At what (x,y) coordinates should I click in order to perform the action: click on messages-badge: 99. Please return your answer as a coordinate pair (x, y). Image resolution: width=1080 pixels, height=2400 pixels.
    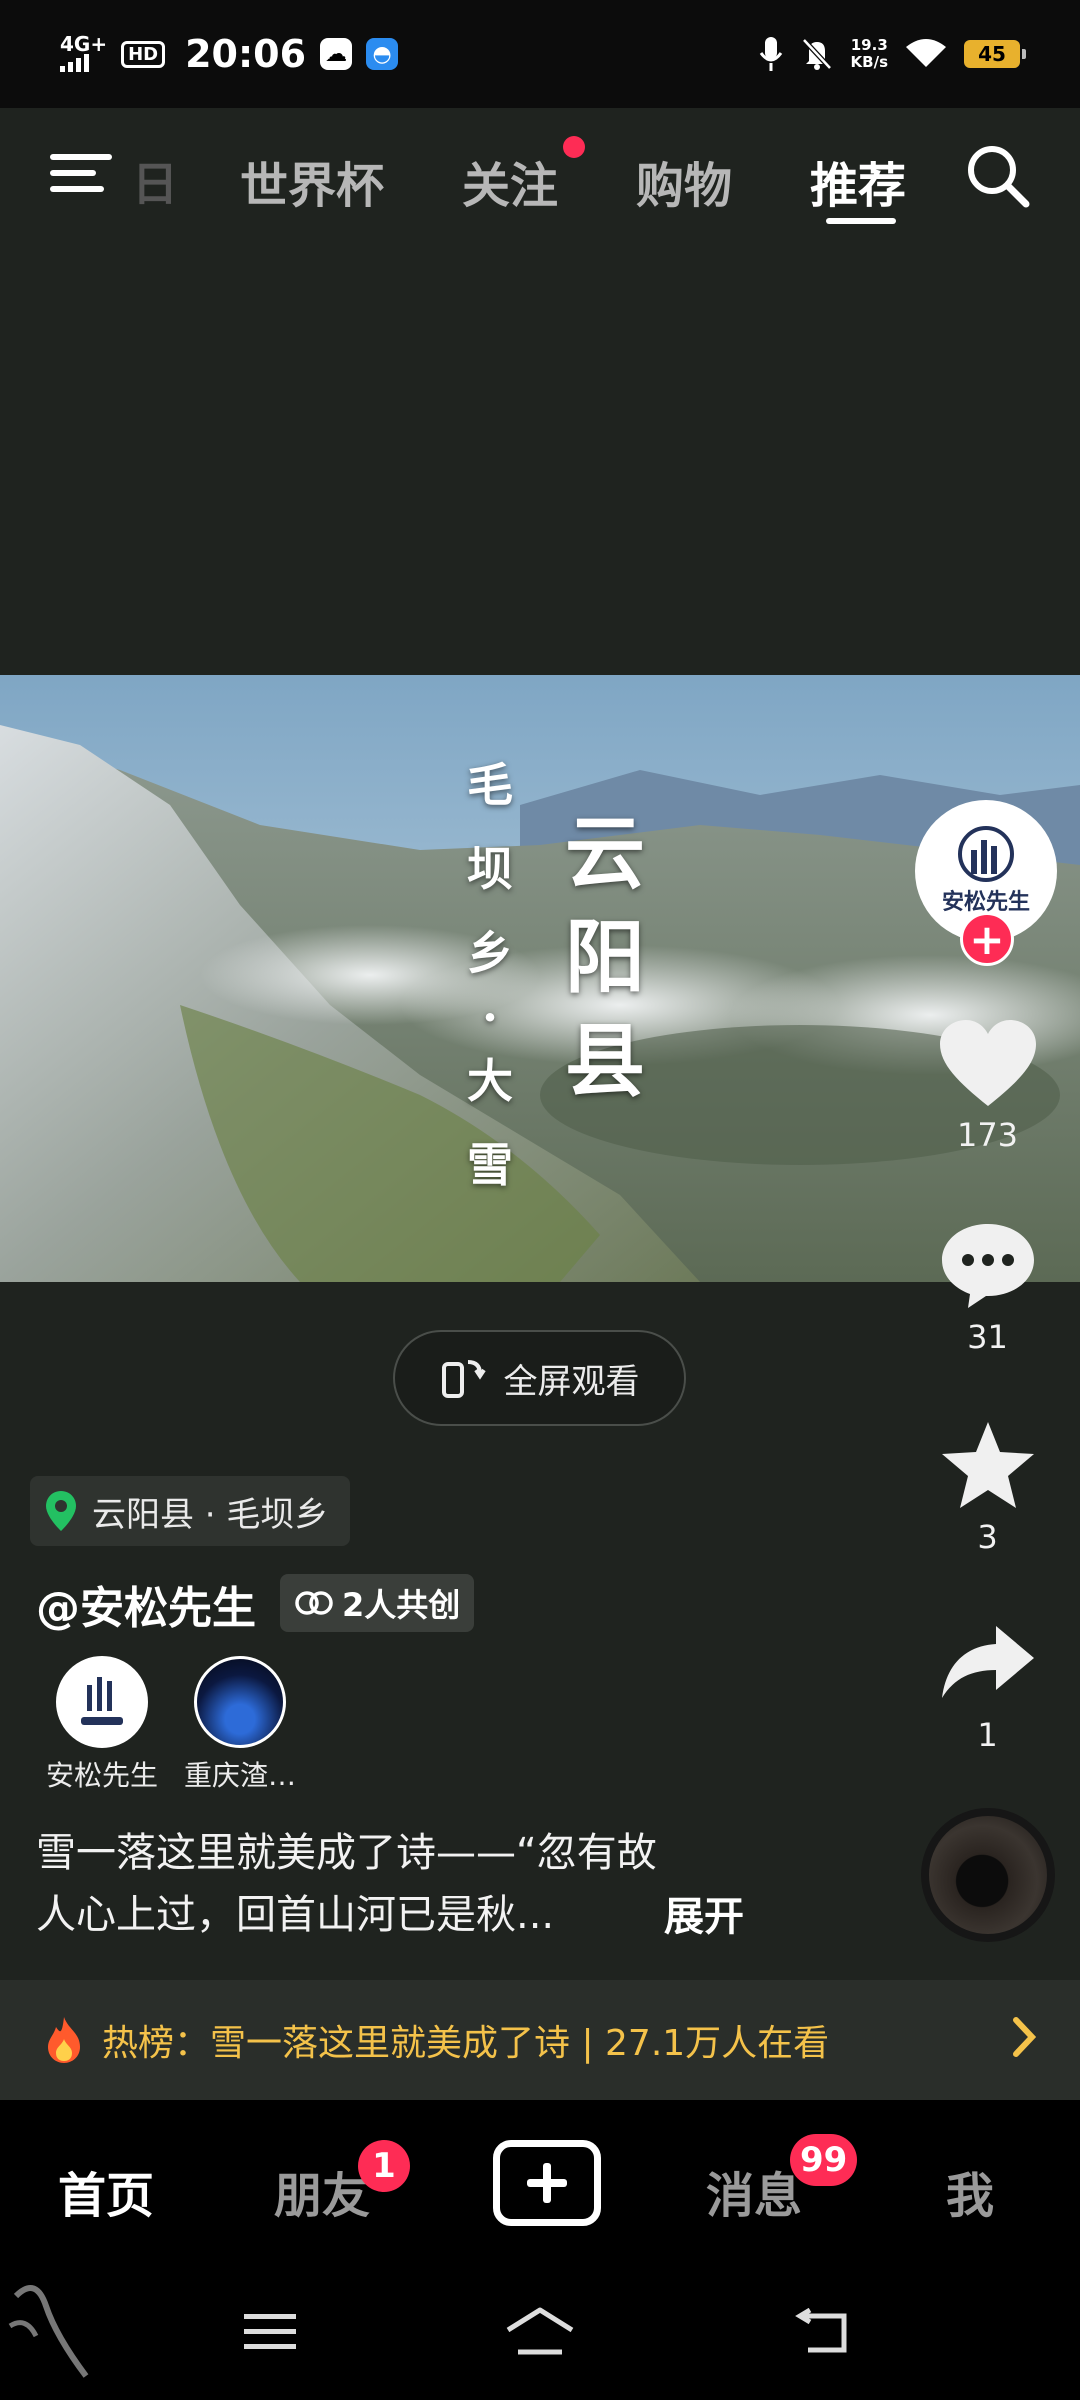
    Looking at the image, I should click on (824, 2160).